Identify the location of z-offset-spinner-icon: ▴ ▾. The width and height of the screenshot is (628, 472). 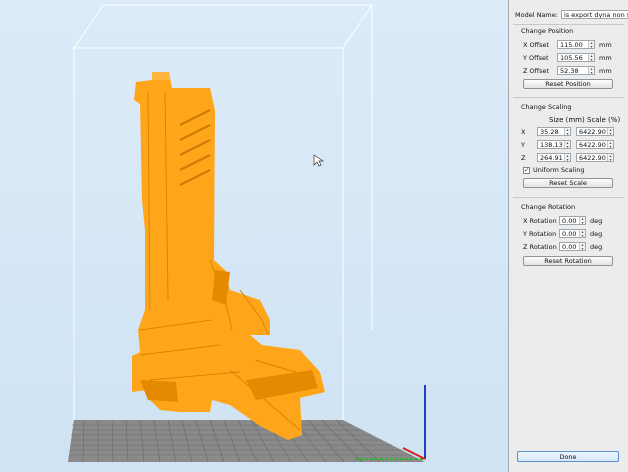
(591, 70).